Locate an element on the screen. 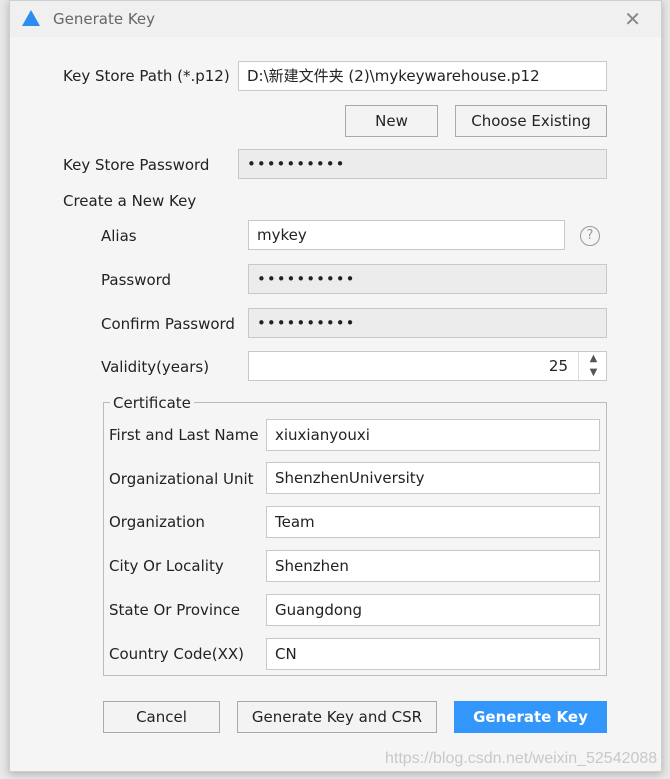  new-button: New is located at coordinates (391, 121).